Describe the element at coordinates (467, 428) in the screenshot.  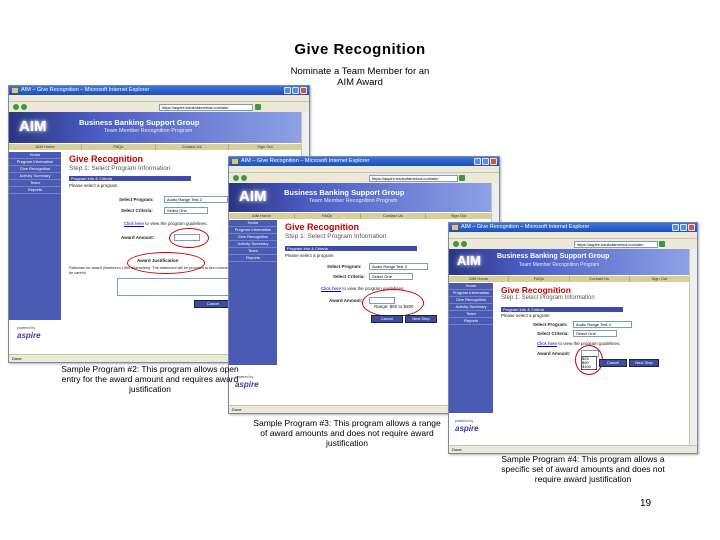
I see `aspire-logo: aspire` at that location.